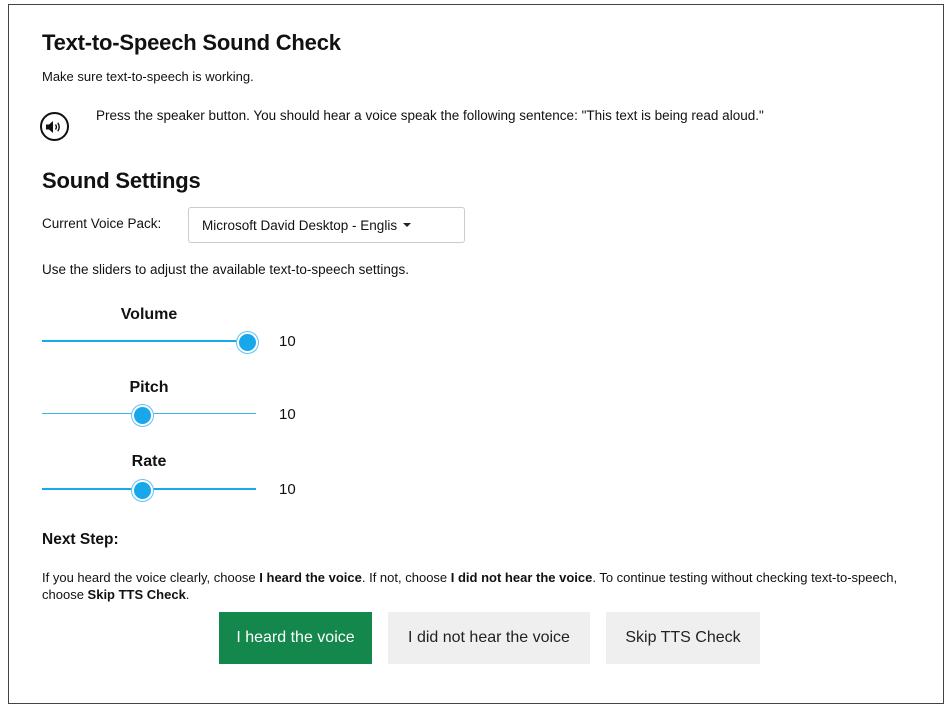 The width and height of the screenshot is (951, 704). Describe the element at coordinates (407, 225) in the screenshot. I see `chevron-down-icon` at that location.